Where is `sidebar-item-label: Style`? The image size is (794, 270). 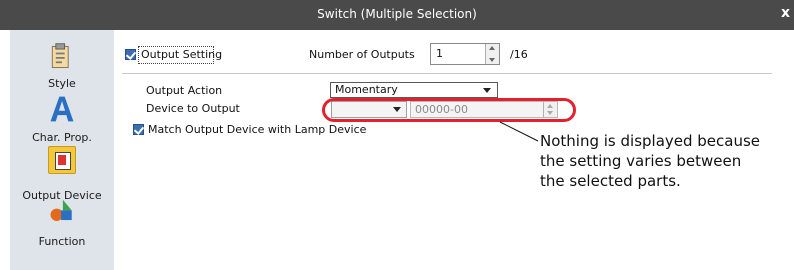 sidebar-item-label: Style is located at coordinates (62, 83).